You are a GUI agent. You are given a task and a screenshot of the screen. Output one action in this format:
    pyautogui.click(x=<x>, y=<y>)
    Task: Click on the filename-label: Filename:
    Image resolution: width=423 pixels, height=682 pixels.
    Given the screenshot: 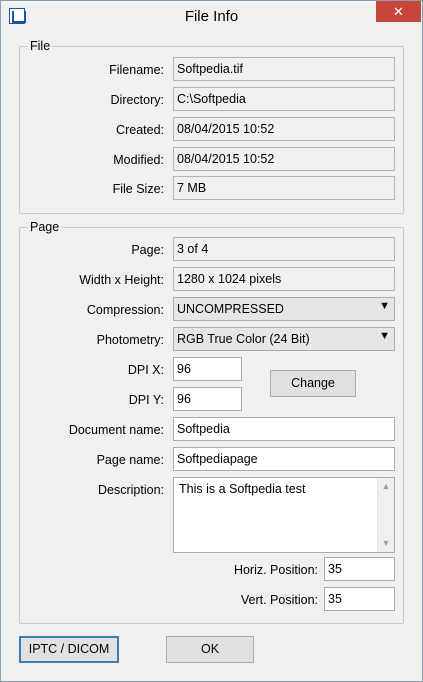 What is the action you would take?
    pyautogui.click(x=136, y=70)
    